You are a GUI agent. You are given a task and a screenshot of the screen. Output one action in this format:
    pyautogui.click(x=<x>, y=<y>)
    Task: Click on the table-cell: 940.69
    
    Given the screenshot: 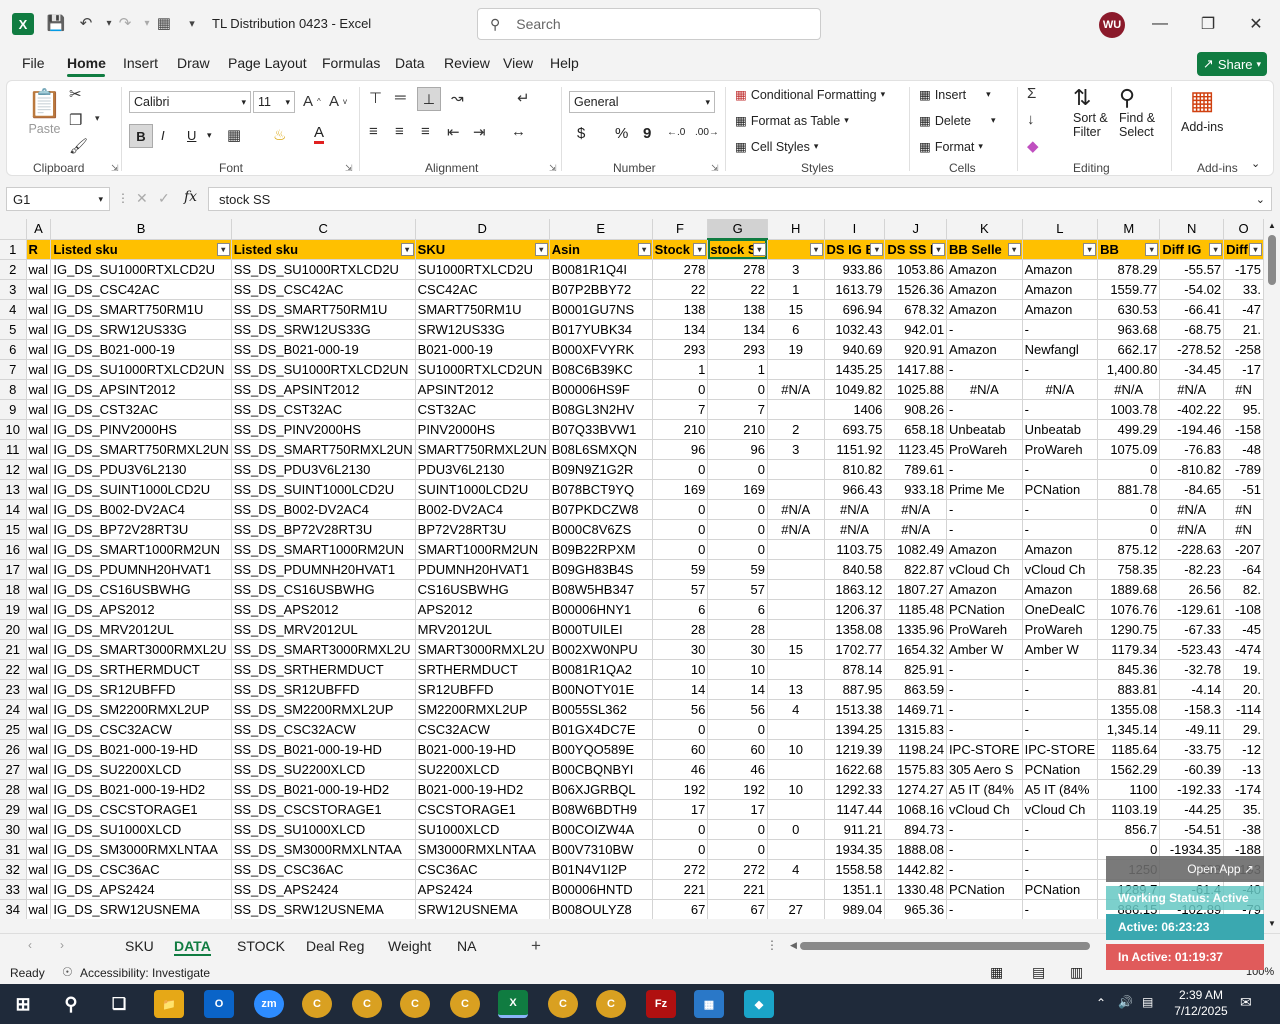 What is the action you would take?
    pyautogui.click(x=855, y=349)
    